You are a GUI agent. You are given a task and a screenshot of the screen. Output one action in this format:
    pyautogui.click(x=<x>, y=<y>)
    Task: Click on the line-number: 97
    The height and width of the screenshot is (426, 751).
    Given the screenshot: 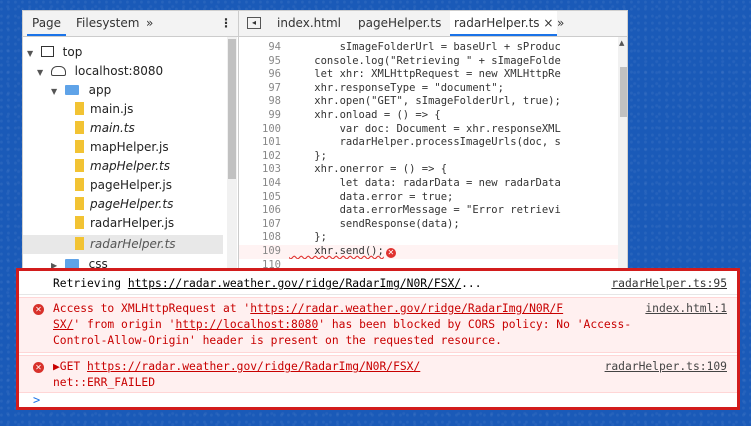 What is the action you would take?
    pyautogui.click(x=274, y=87)
    